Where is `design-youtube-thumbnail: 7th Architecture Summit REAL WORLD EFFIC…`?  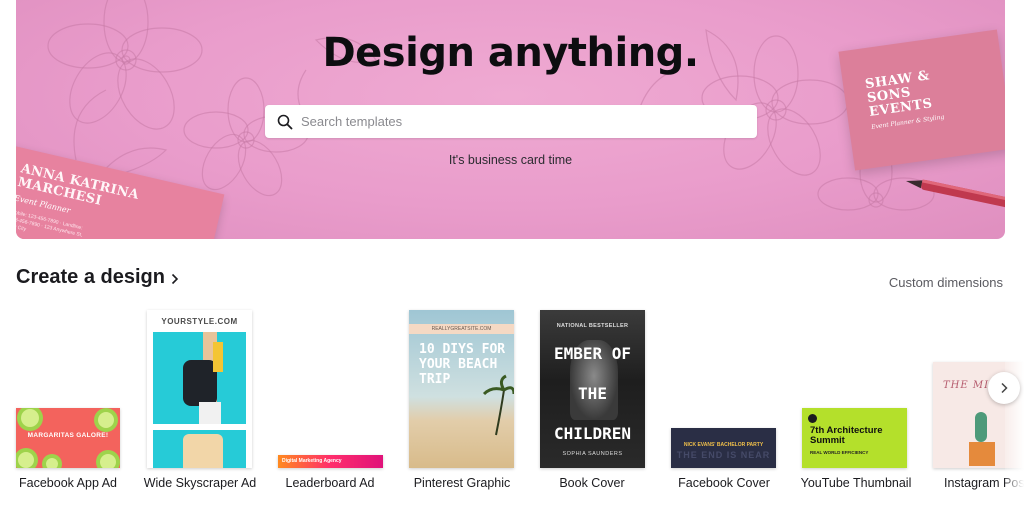
design-youtube-thumbnail: 7th Architecture Summit REAL WORLD EFFIC… is located at coordinates (856, 400).